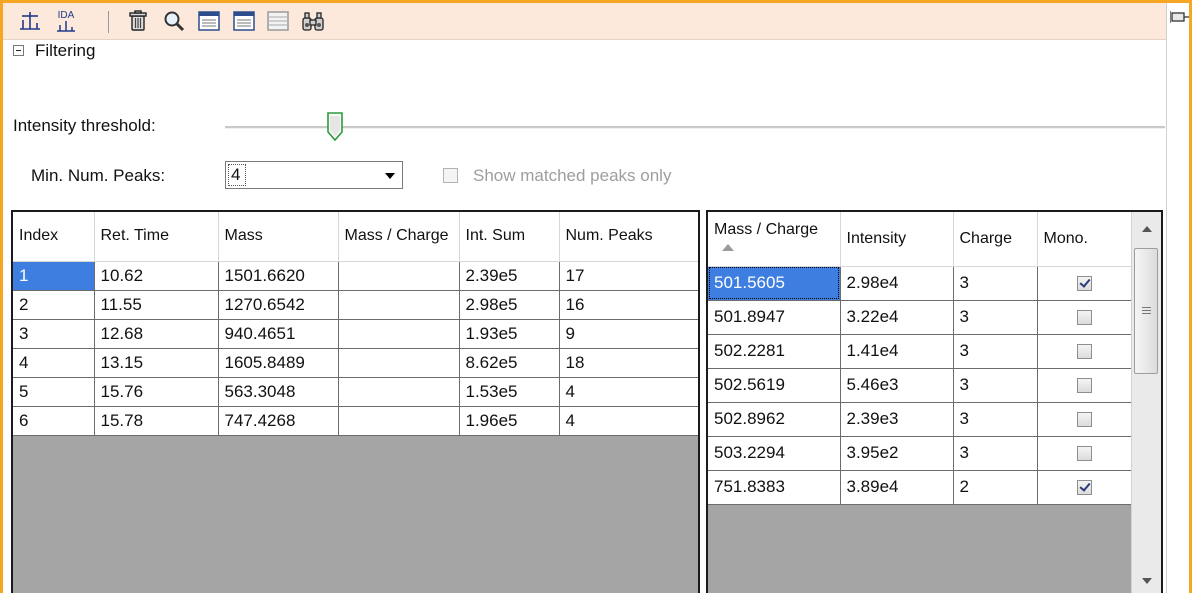 This screenshot has width=1192, height=593. What do you see at coordinates (897, 385) in the screenshot?
I see `cell-intensity: 5.46e3` at bounding box center [897, 385].